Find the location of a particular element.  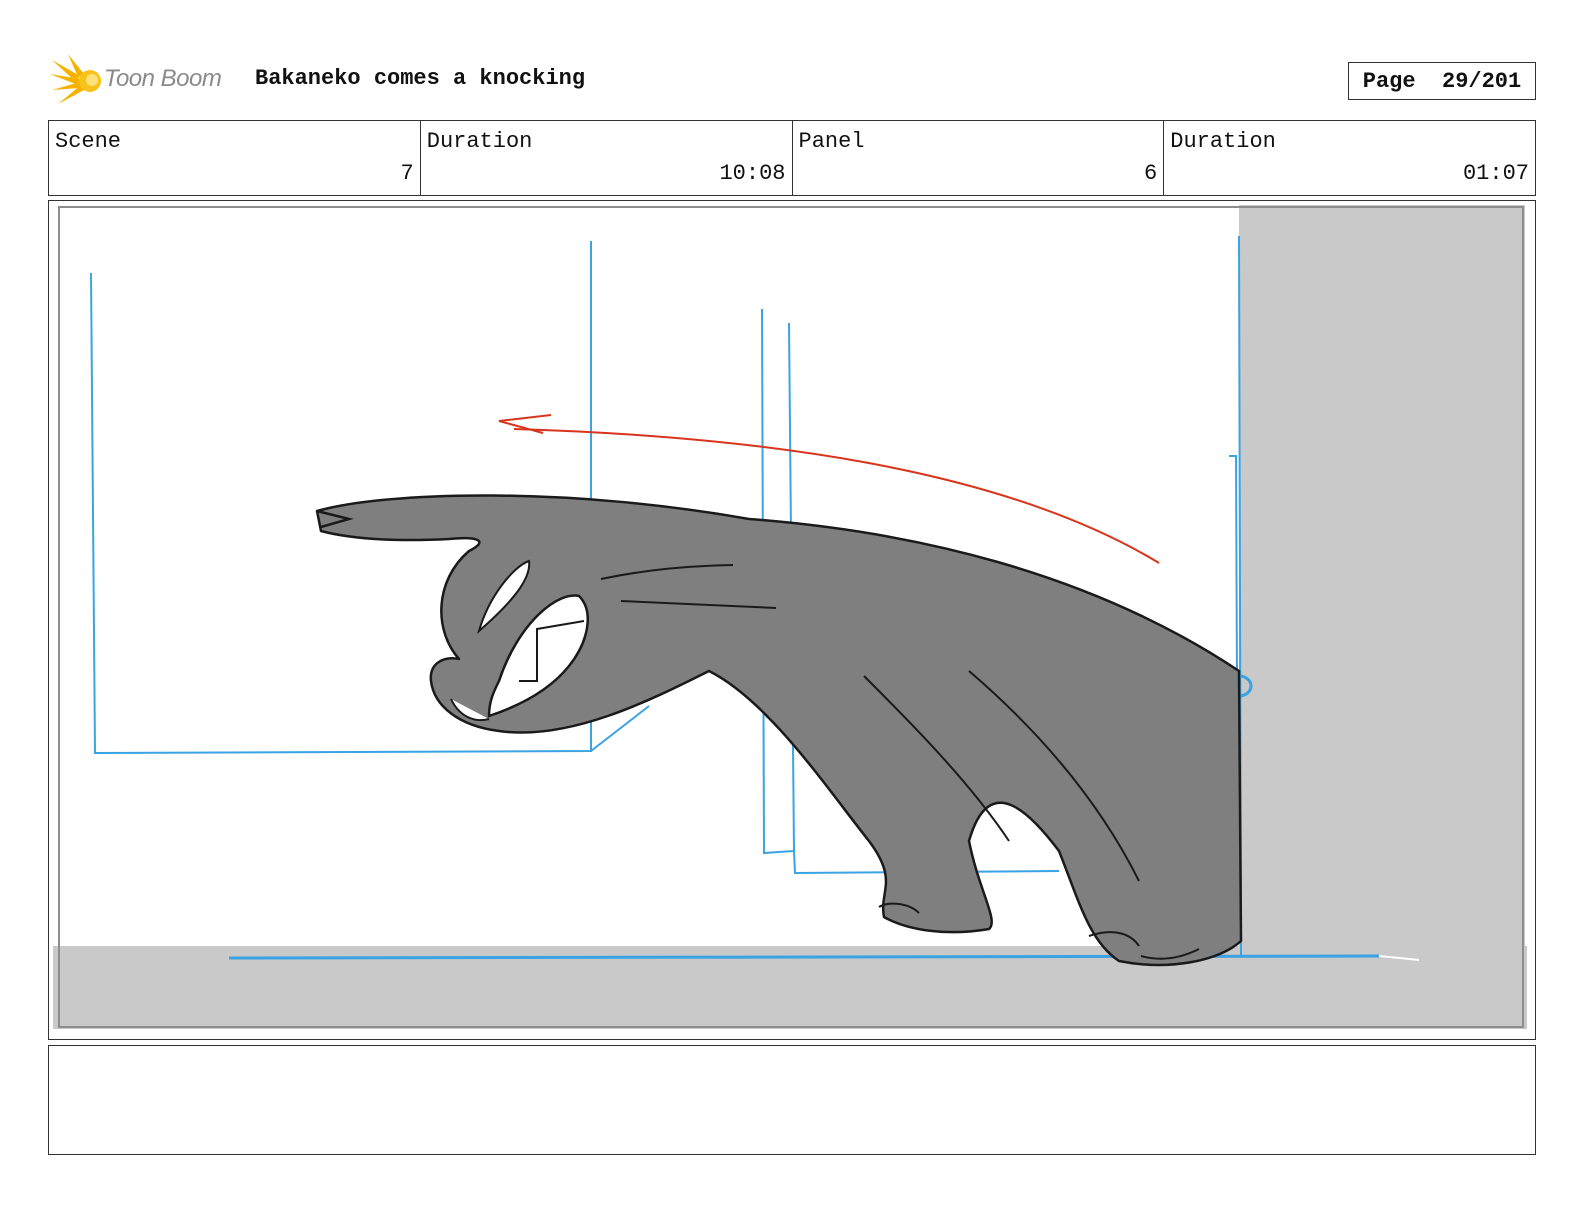

scene-duration-label: Duration is located at coordinates (479, 141).